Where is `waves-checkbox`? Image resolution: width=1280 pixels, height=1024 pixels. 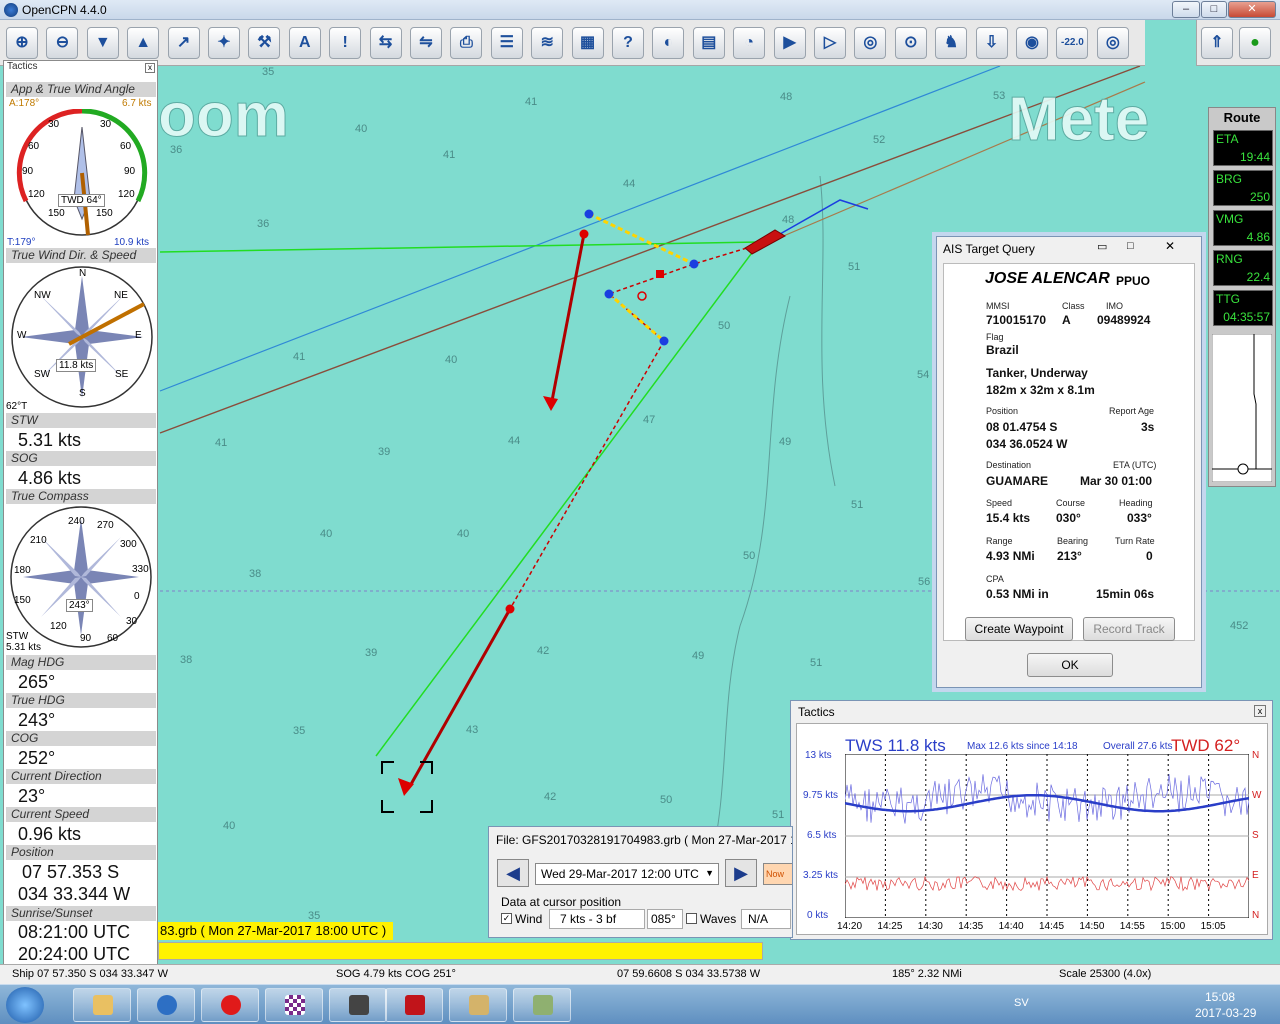 waves-checkbox is located at coordinates (691, 918).